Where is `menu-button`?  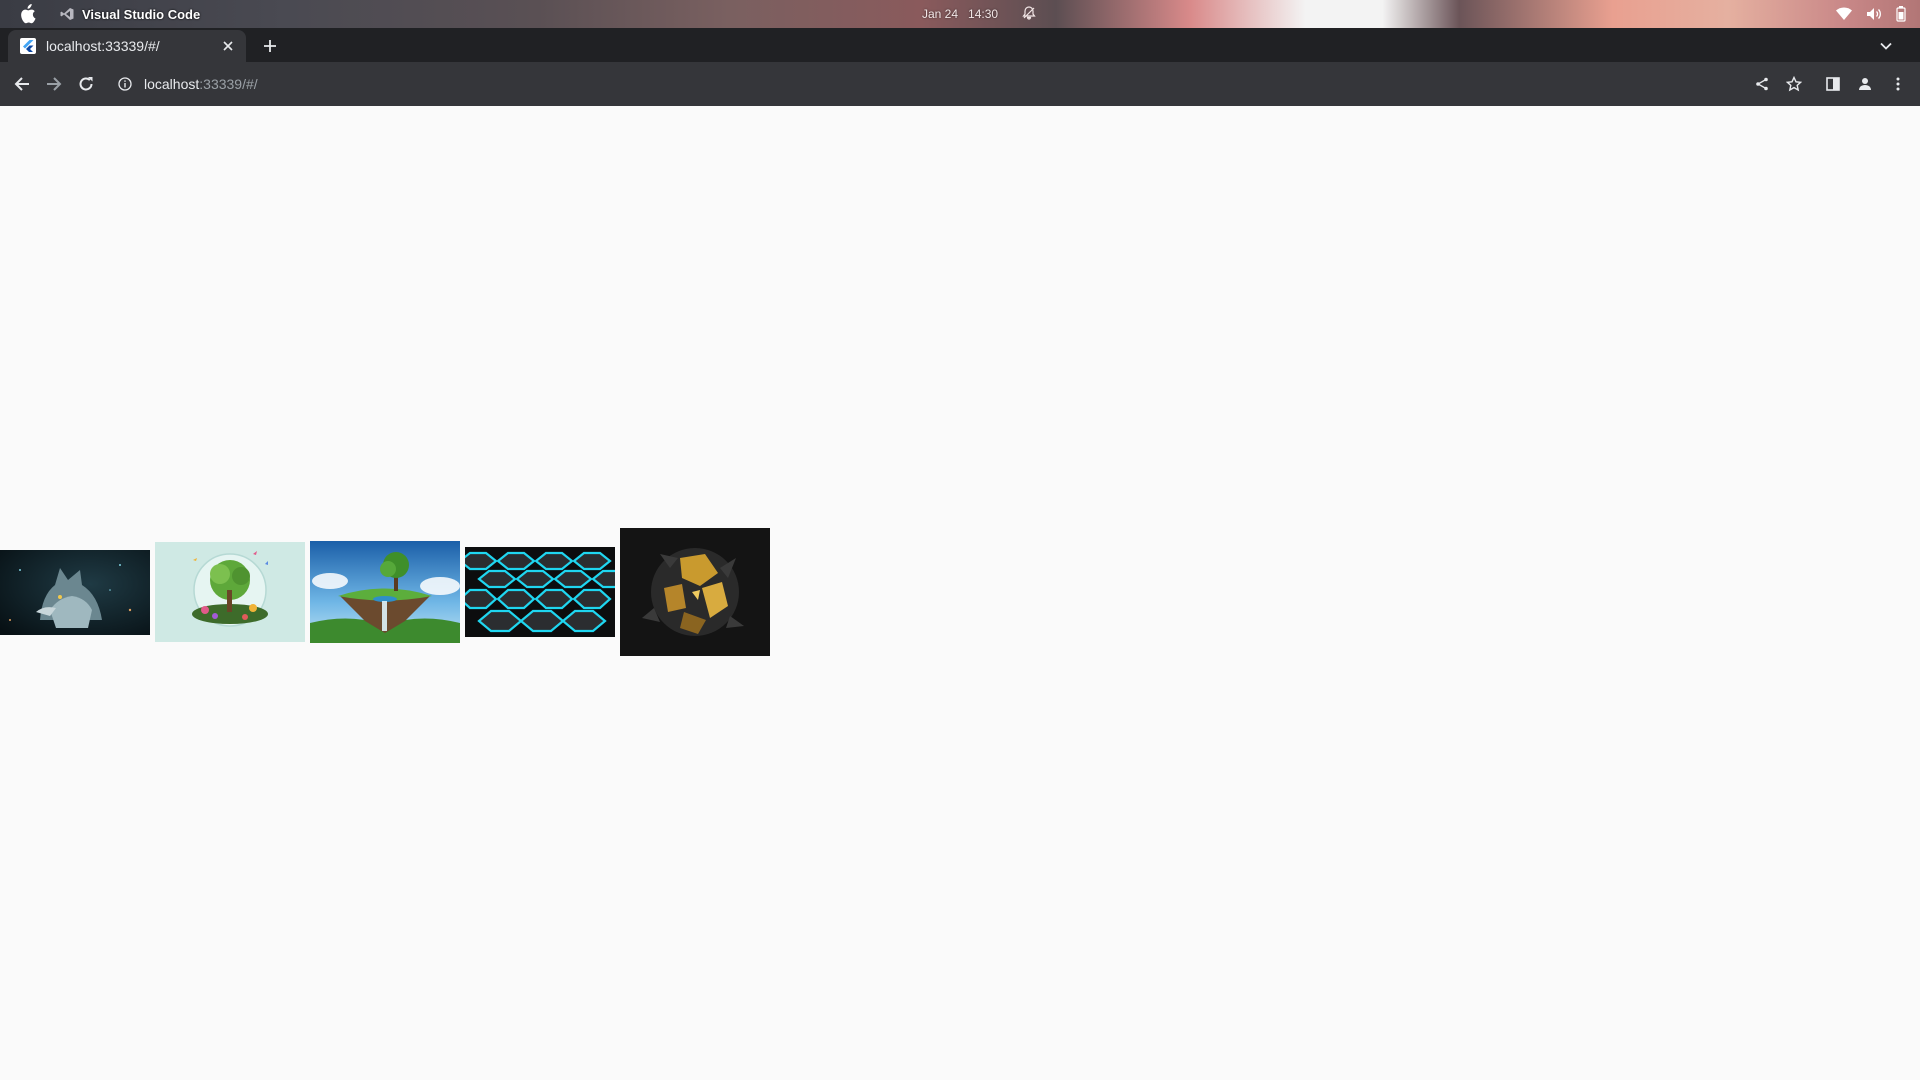 menu-button is located at coordinates (1898, 84).